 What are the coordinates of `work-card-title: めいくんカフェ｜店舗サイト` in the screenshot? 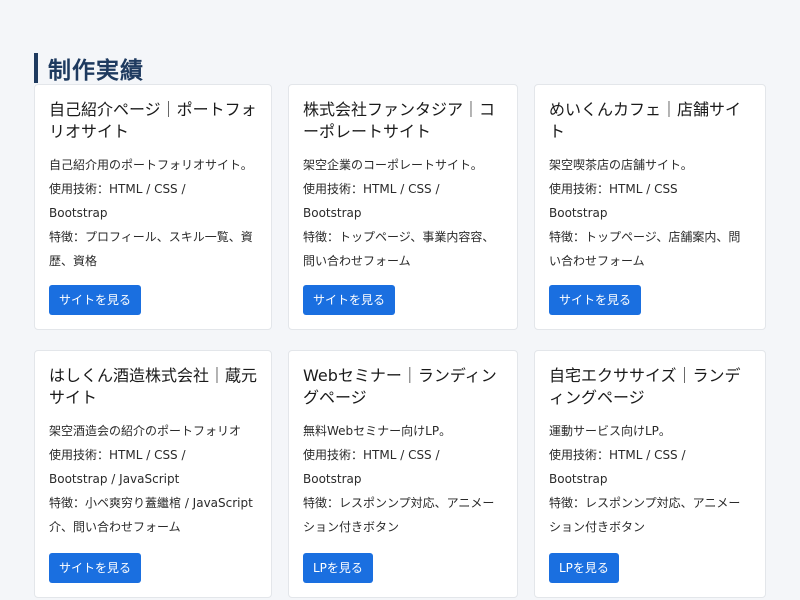 It's located at (645, 120).